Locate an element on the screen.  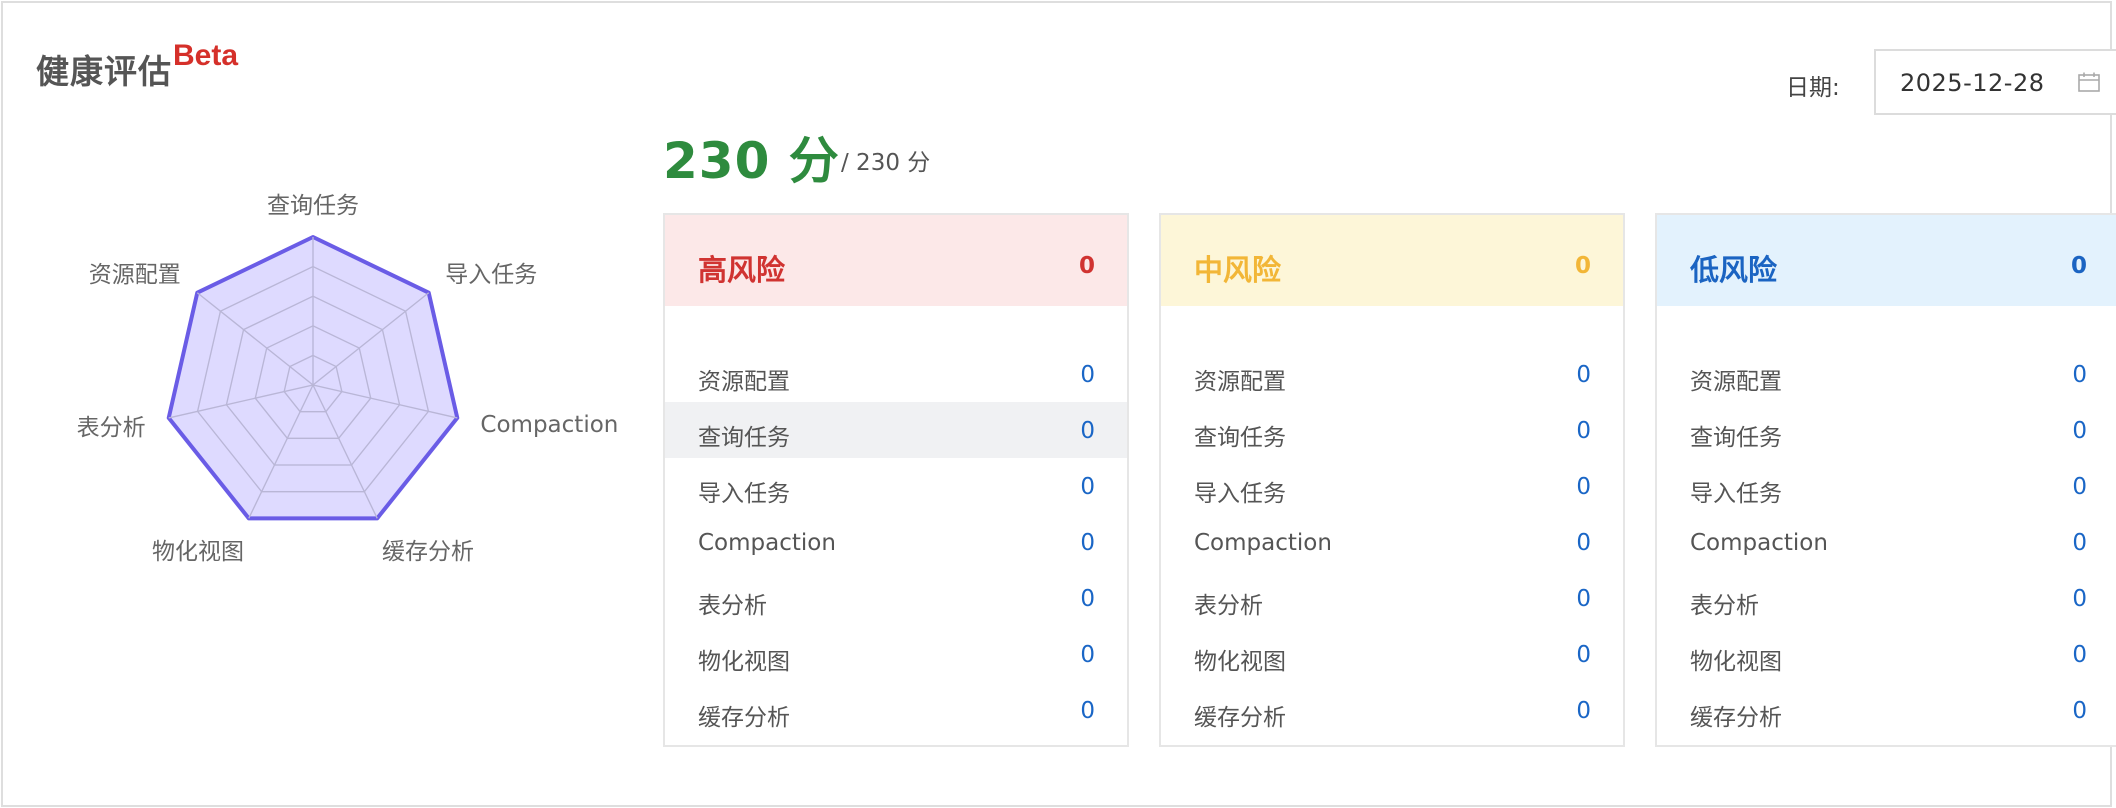
calendar-icon is located at coordinates (2089, 82).